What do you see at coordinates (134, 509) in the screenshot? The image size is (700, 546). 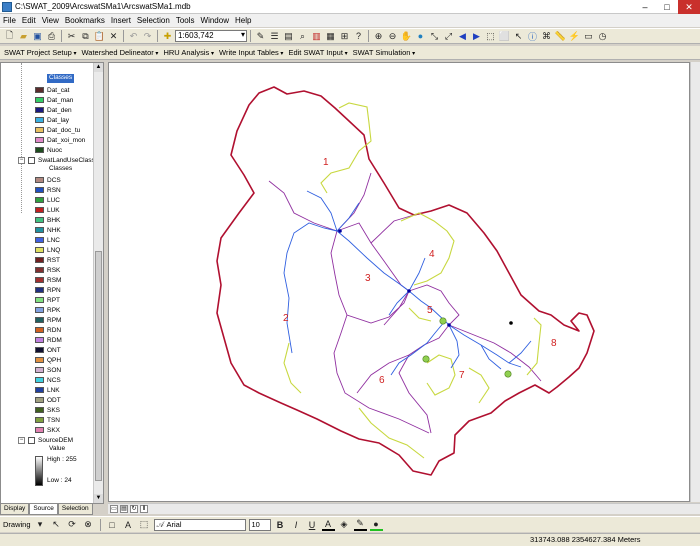 I see `refresh-icon: ↻` at bounding box center [134, 509].